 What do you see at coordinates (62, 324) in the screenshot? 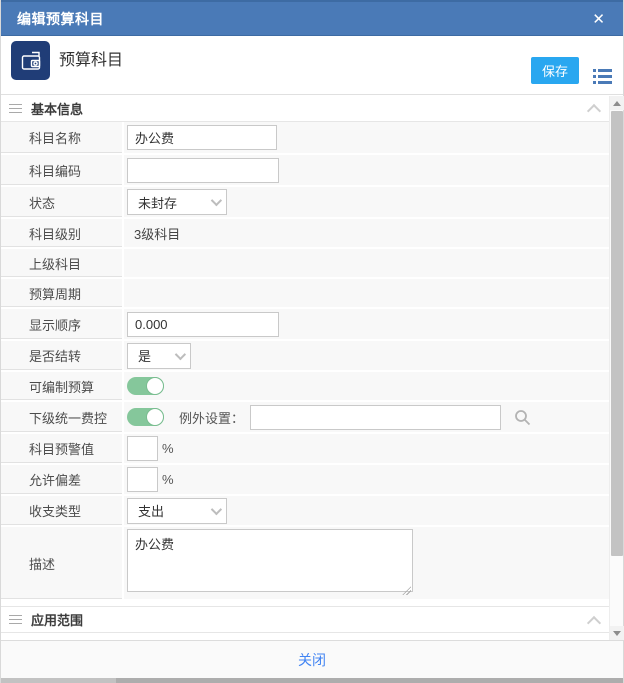
I see `field-label: 显示顺序` at bounding box center [62, 324].